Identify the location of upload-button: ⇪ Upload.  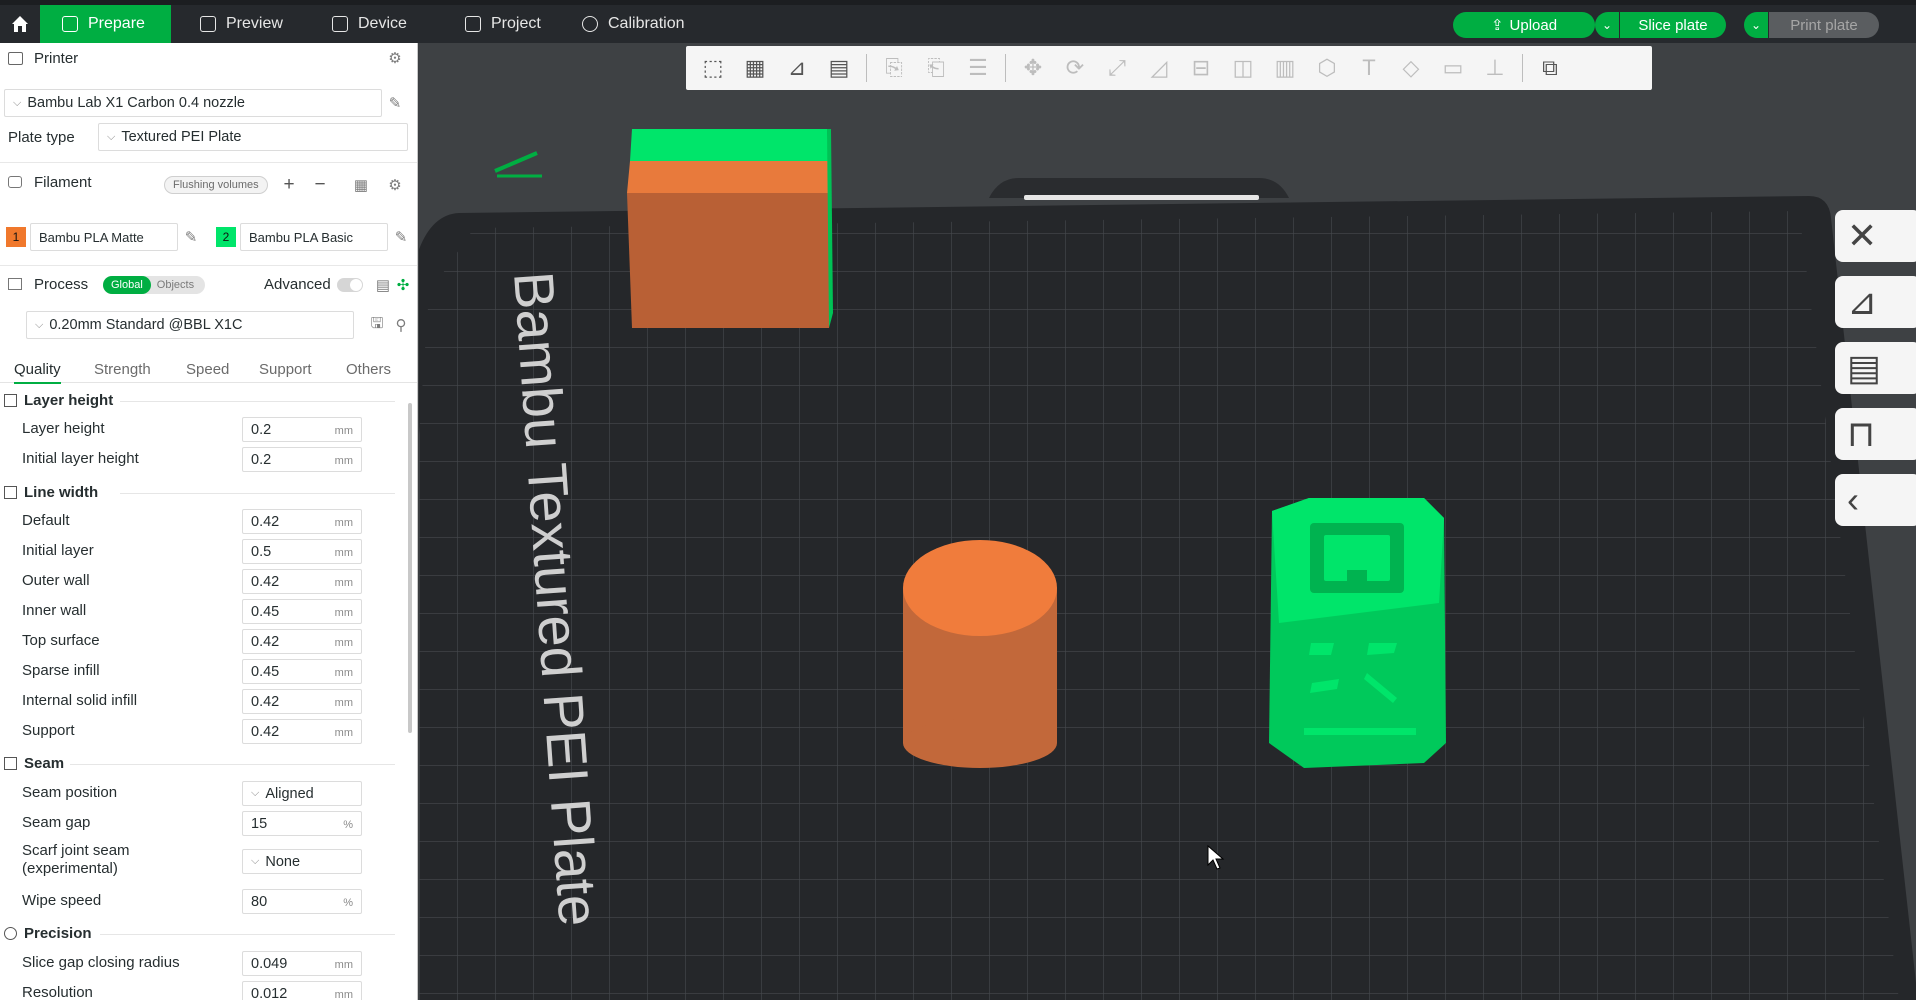
(1524, 25).